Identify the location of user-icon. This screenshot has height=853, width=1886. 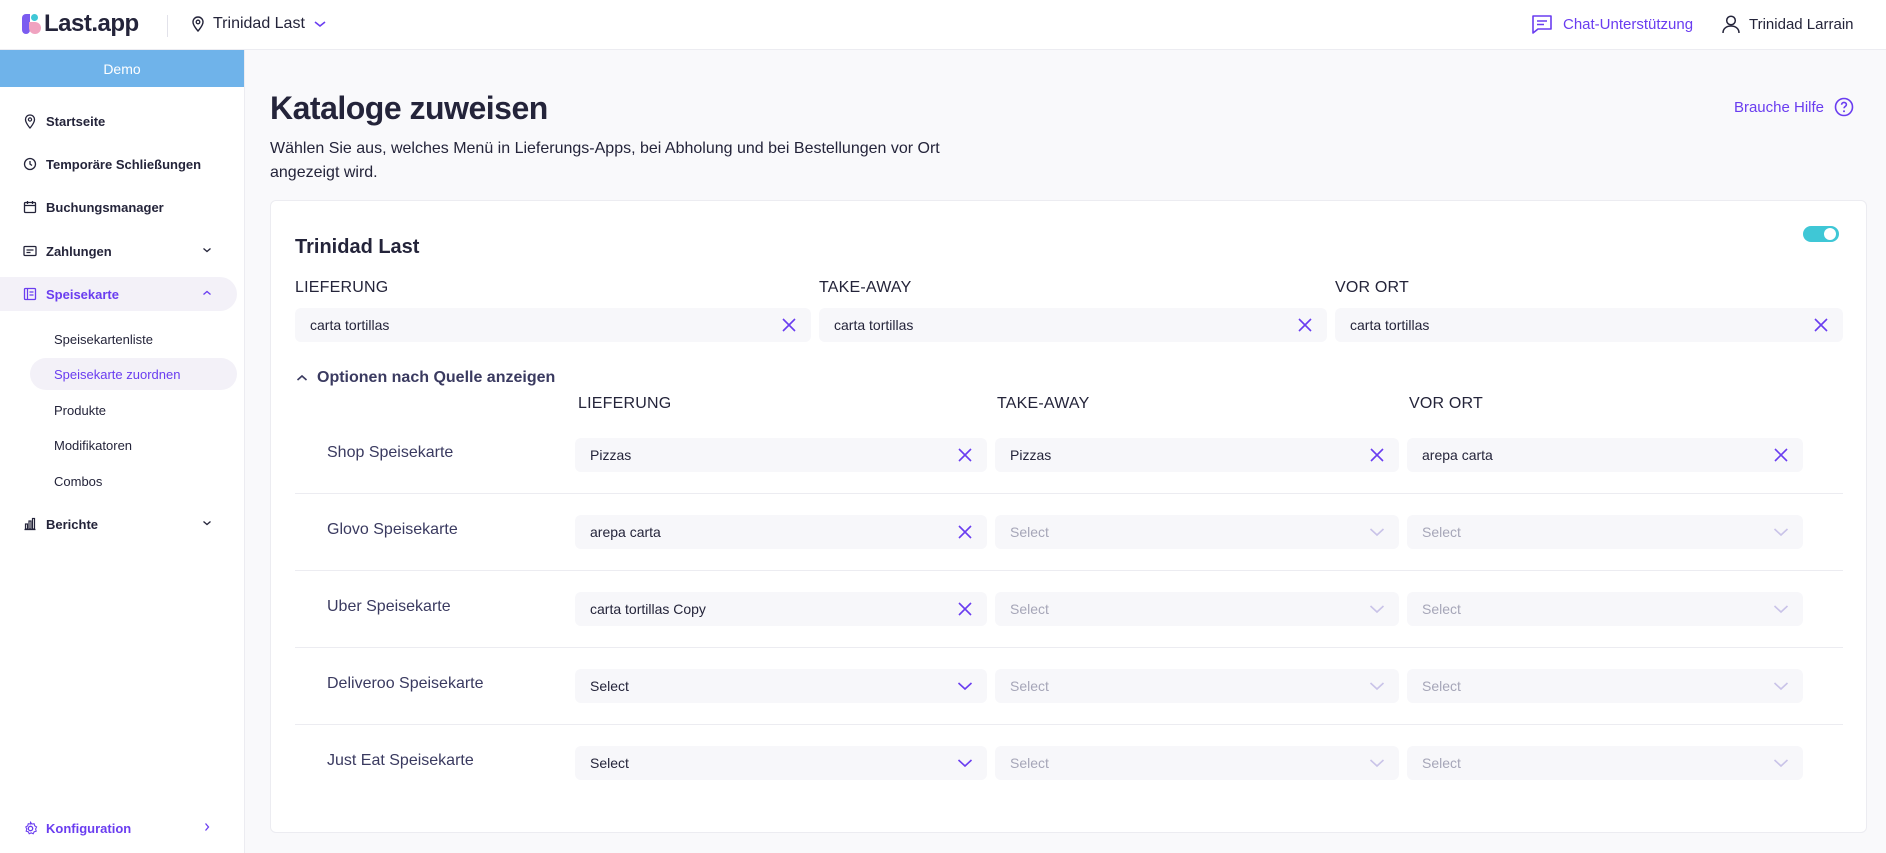
(1731, 24).